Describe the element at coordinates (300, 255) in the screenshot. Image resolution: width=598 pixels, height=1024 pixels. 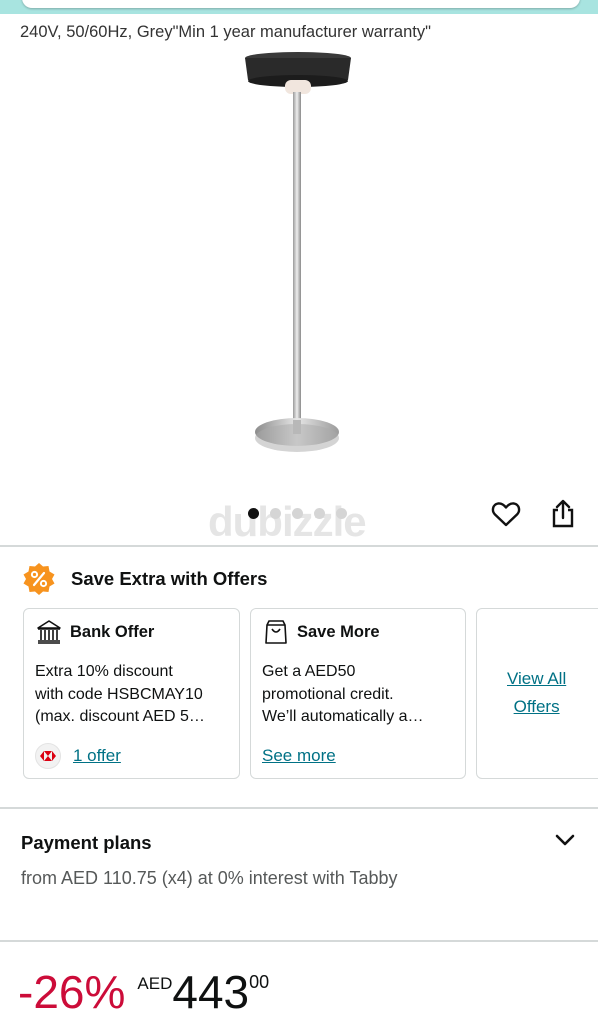
I see `patio-heater-image` at that location.